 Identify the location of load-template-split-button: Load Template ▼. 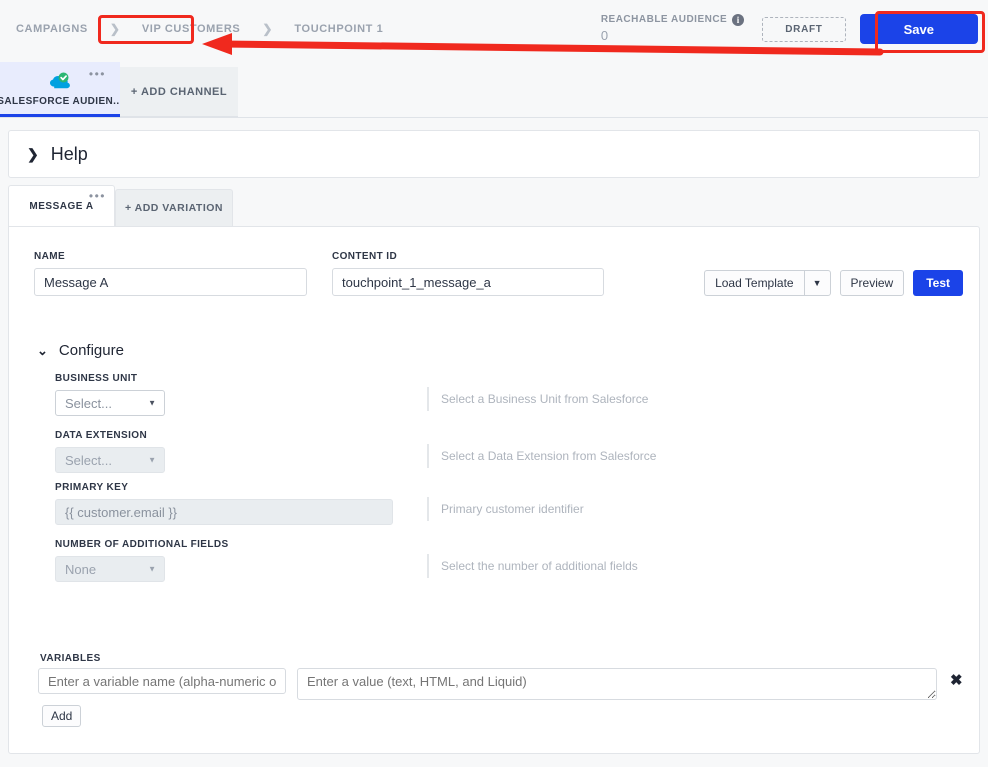
(767, 283).